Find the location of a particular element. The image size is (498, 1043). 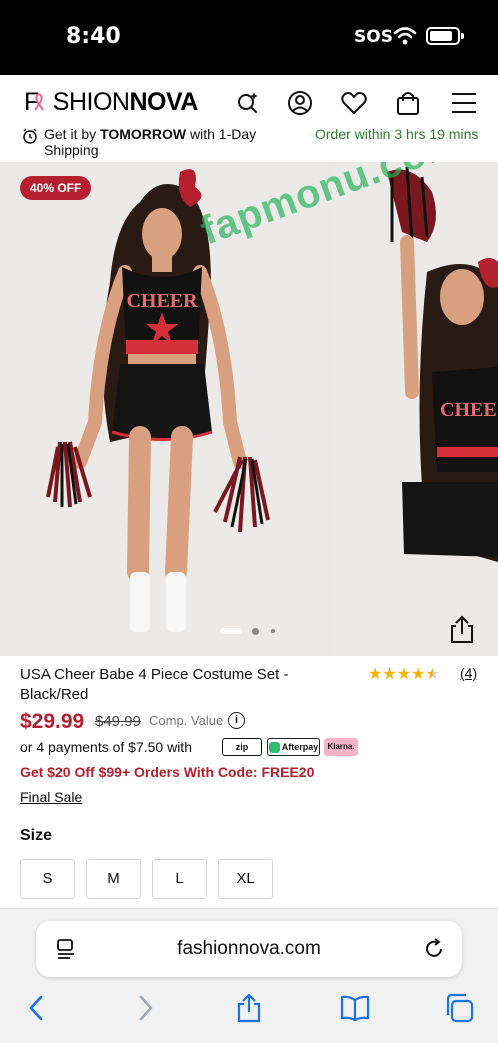

pink-ribbon-icon is located at coordinates (39, 102).